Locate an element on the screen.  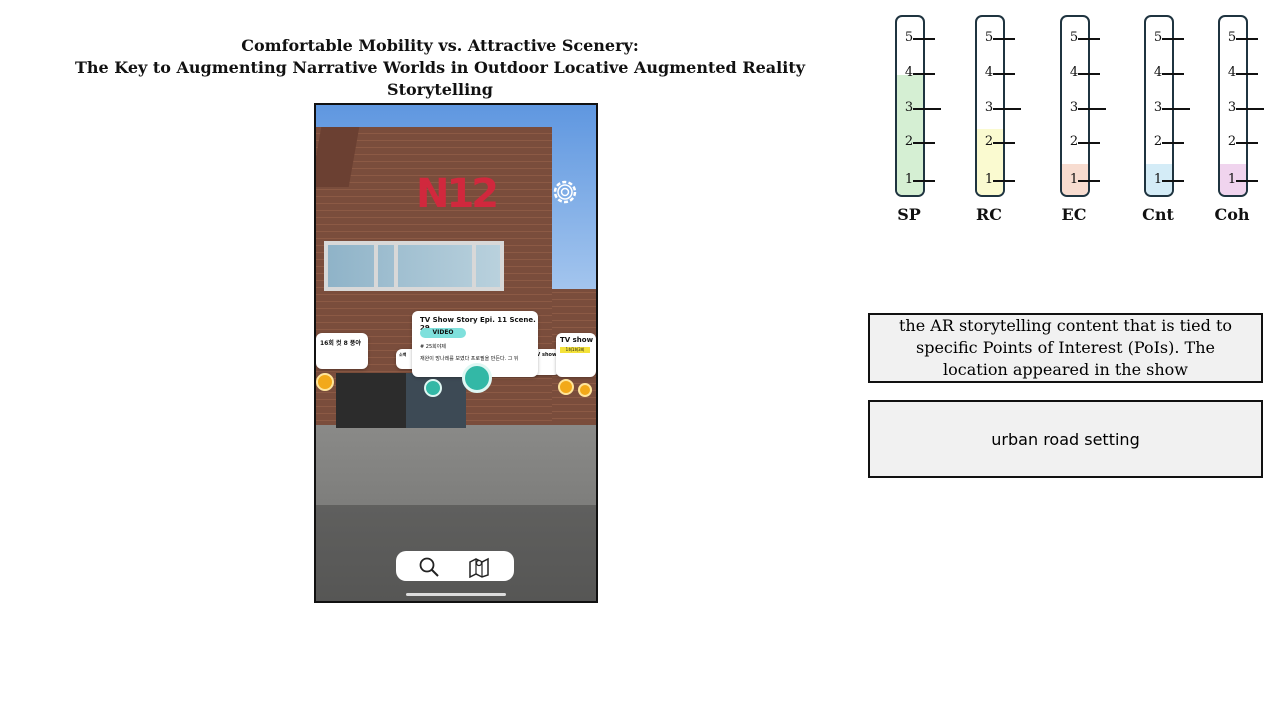
bottom-toolbar is located at coordinates (455, 566).